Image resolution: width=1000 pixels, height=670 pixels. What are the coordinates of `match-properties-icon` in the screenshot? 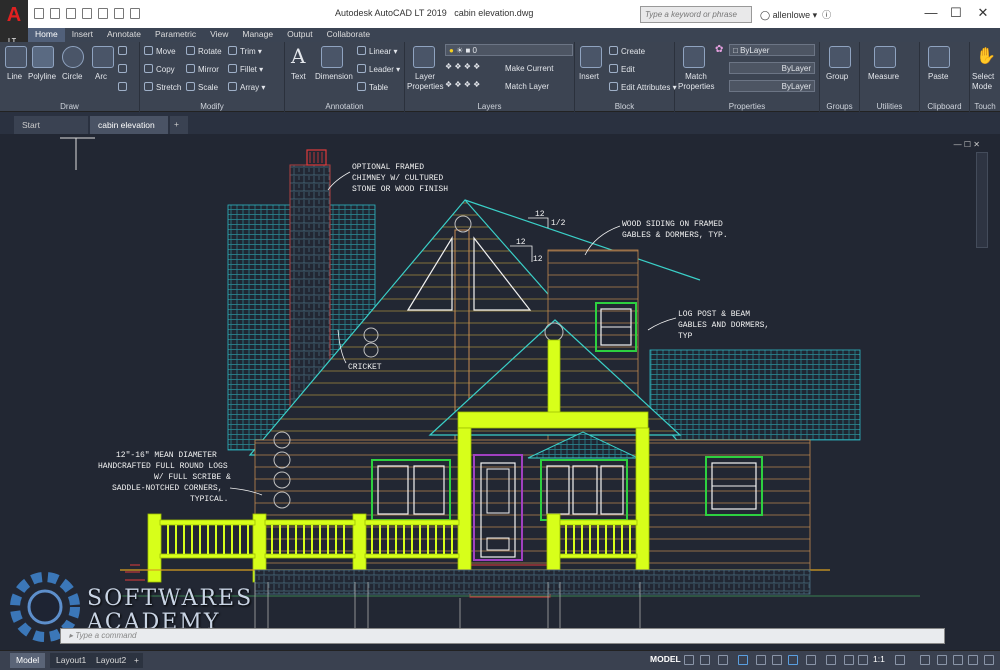 It's located at (694, 57).